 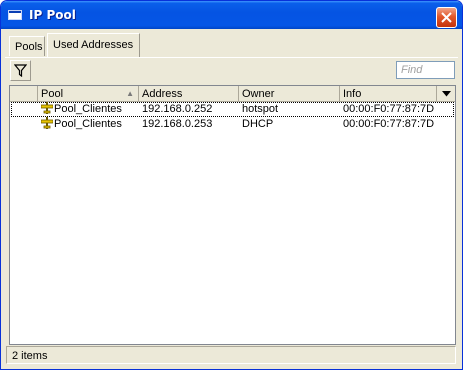 I want to click on close-icon, so click(x=446, y=17).